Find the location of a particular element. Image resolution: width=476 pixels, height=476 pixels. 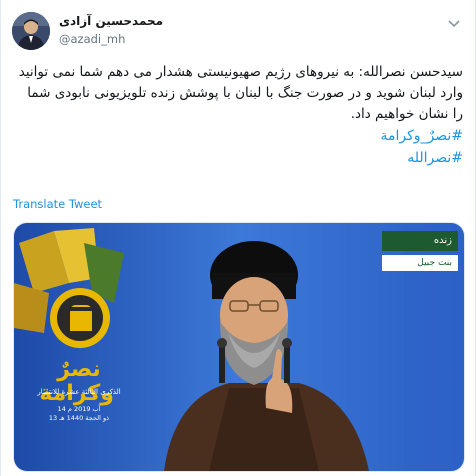

chevron-down-icon is located at coordinates (454, 21).